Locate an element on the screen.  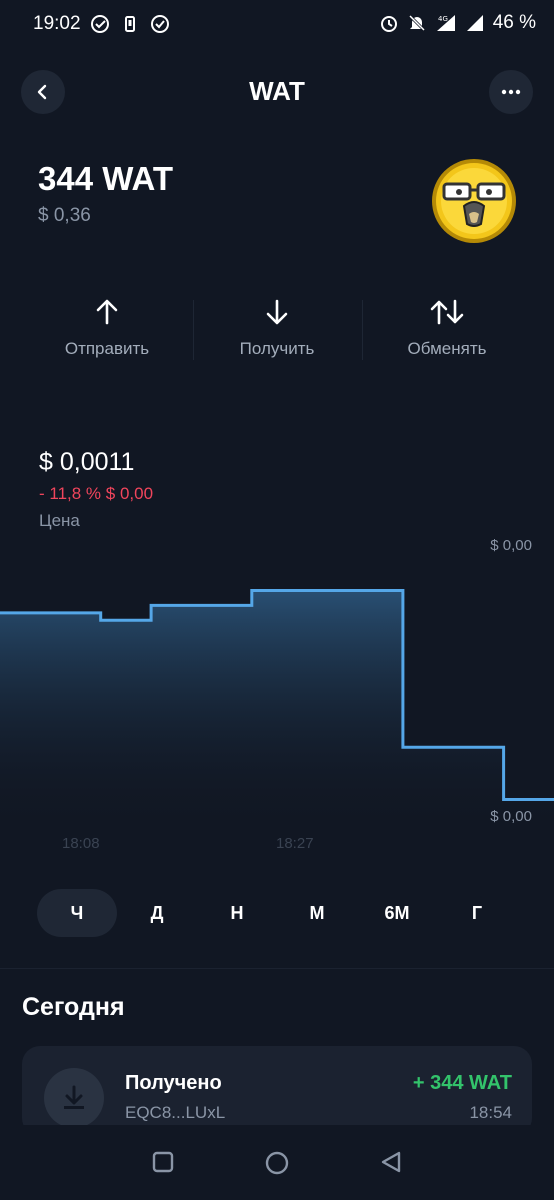
arrow-down-icon is located at coordinates (277, 312).